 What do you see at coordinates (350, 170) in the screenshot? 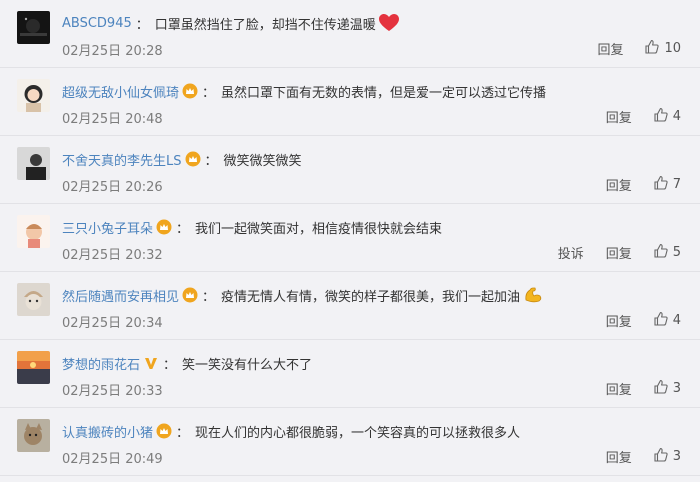
I see `comment-item: 不舍天真的李先生LS ： 微笑微笑微笑 02月25日 20:26 回复 7` at bounding box center [350, 170].